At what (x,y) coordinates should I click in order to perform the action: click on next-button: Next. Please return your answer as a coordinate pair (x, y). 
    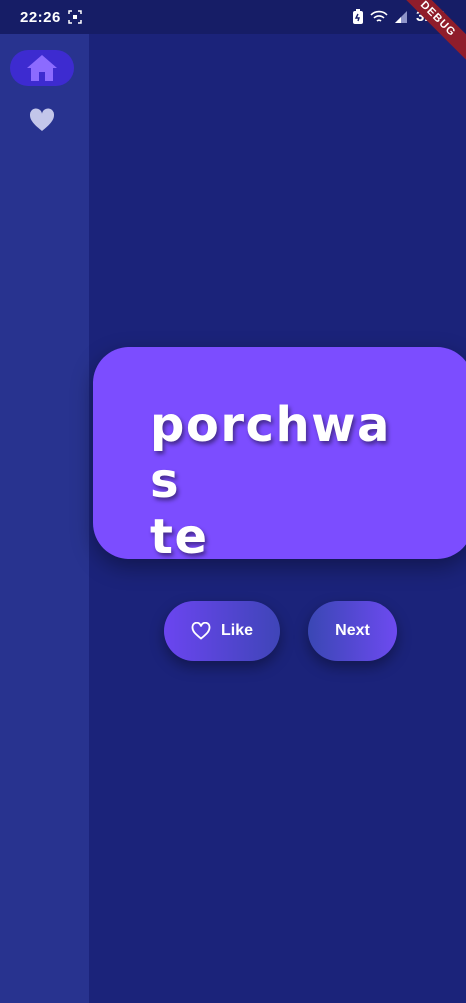
    Looking at the image, I should click on (352, 631).